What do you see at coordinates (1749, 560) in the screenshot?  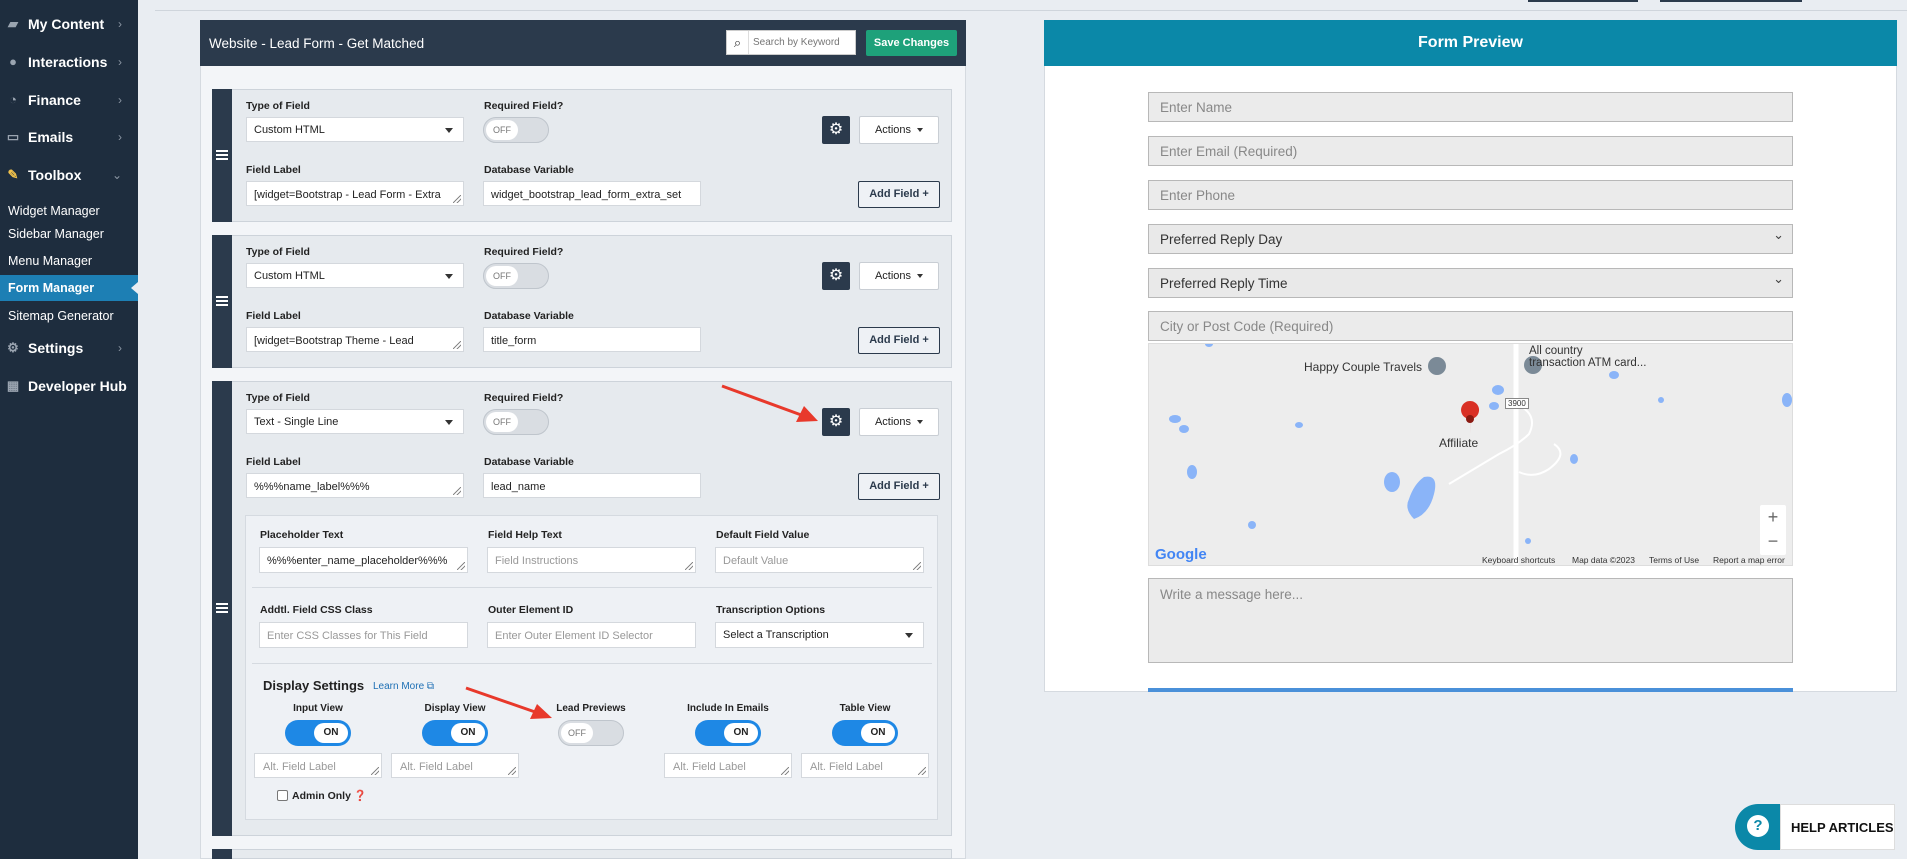 I see `map-report-error-link: Report a map error` at bounding box center [1749, 560].